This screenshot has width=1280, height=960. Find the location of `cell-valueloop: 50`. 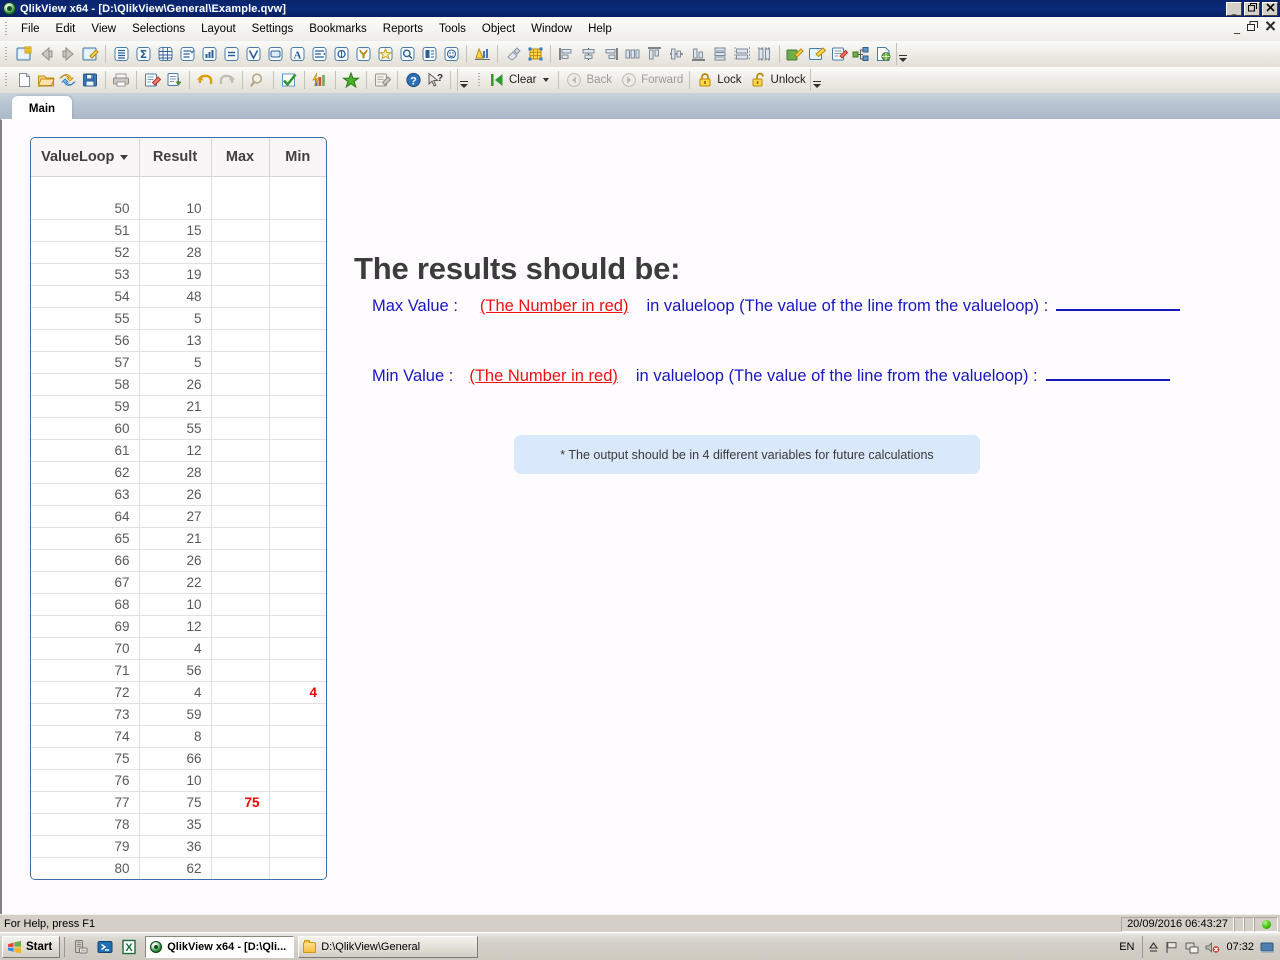

cell-valueloop: 50 is located at coordinates (85, 209).